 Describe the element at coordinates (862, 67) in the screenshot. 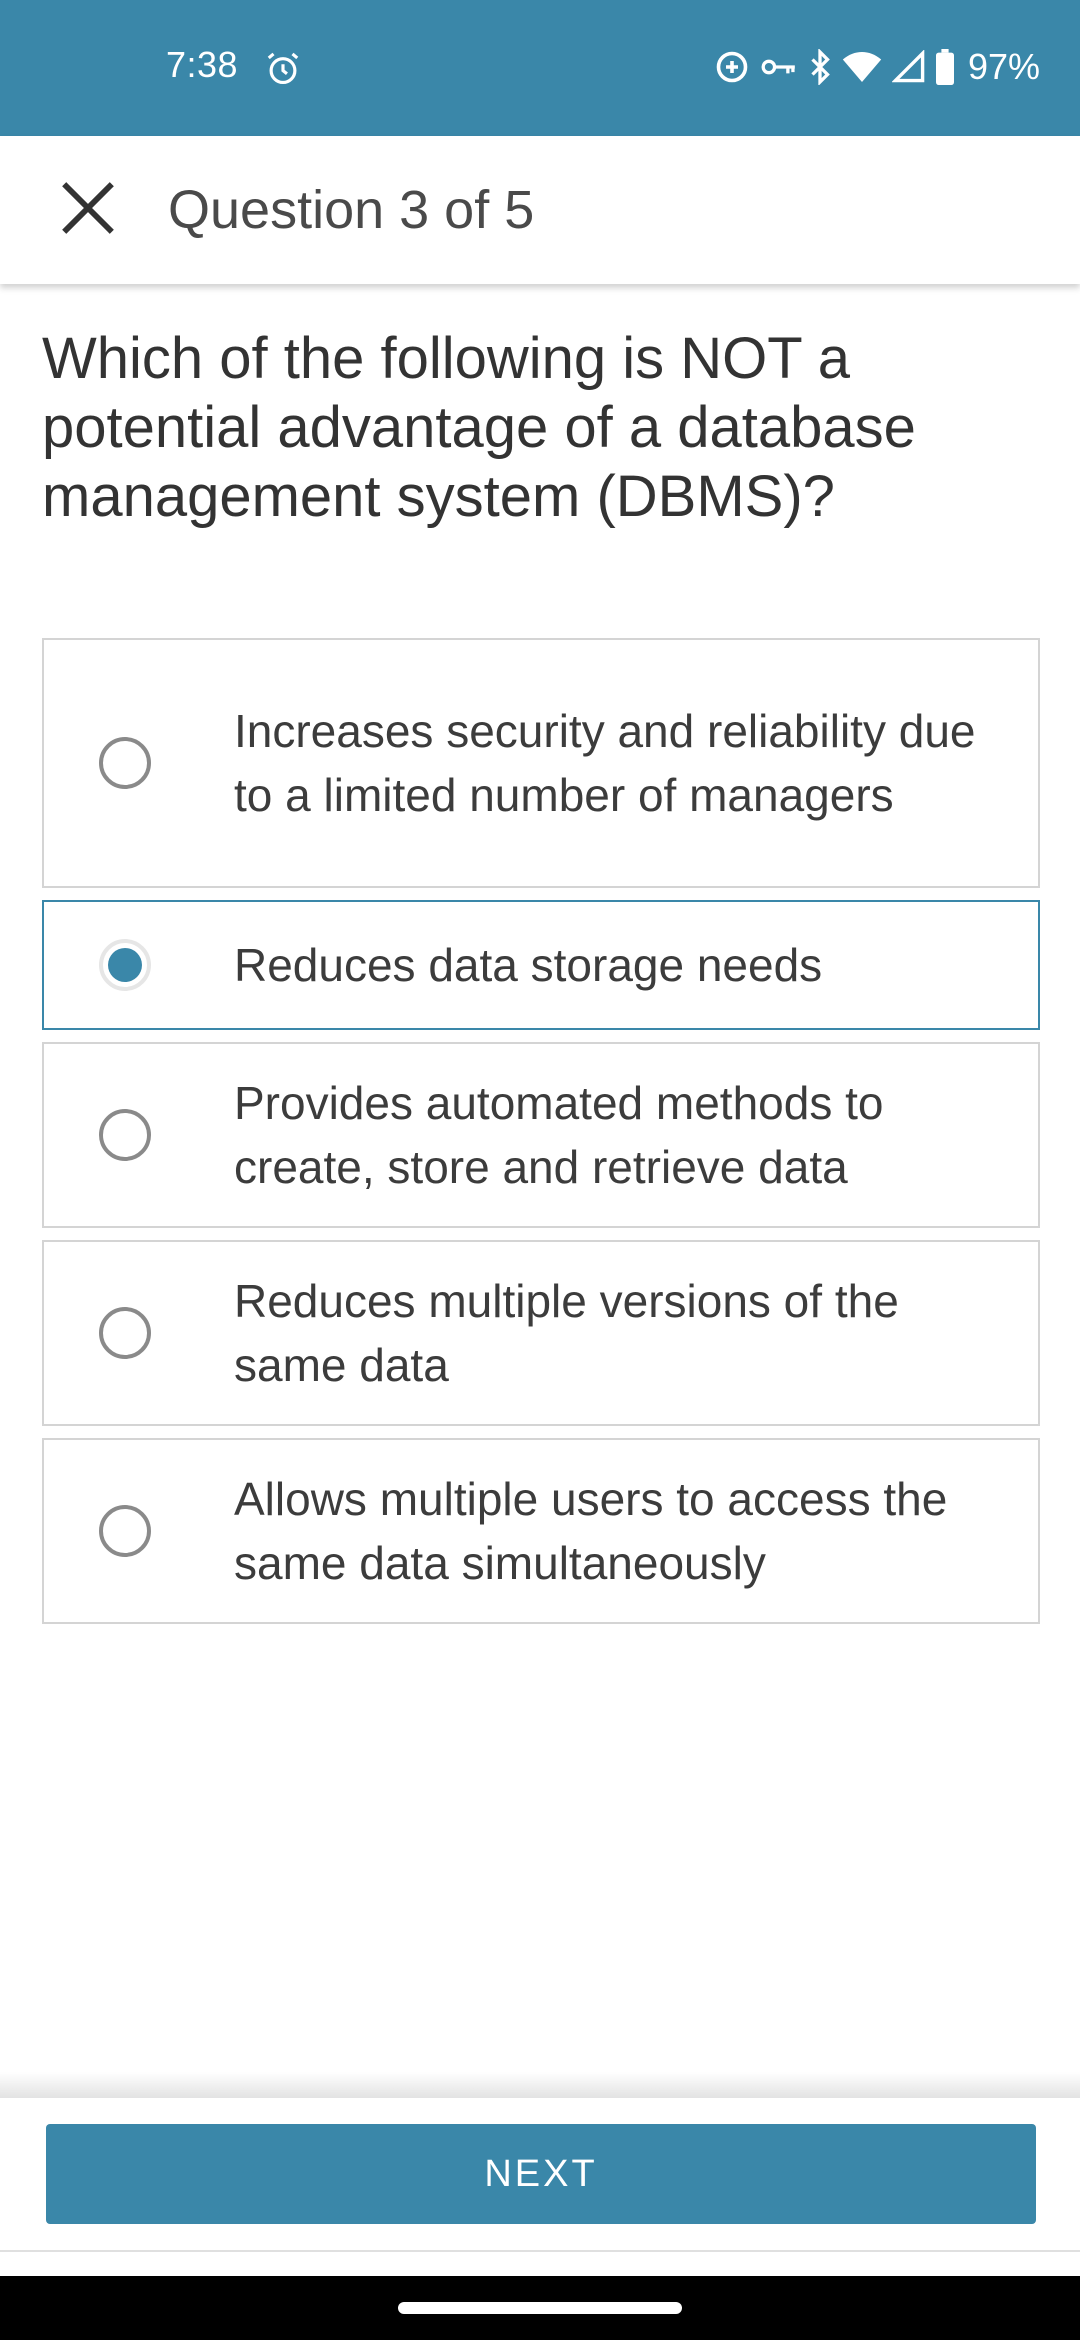

I see `wifi-icon` at that location.